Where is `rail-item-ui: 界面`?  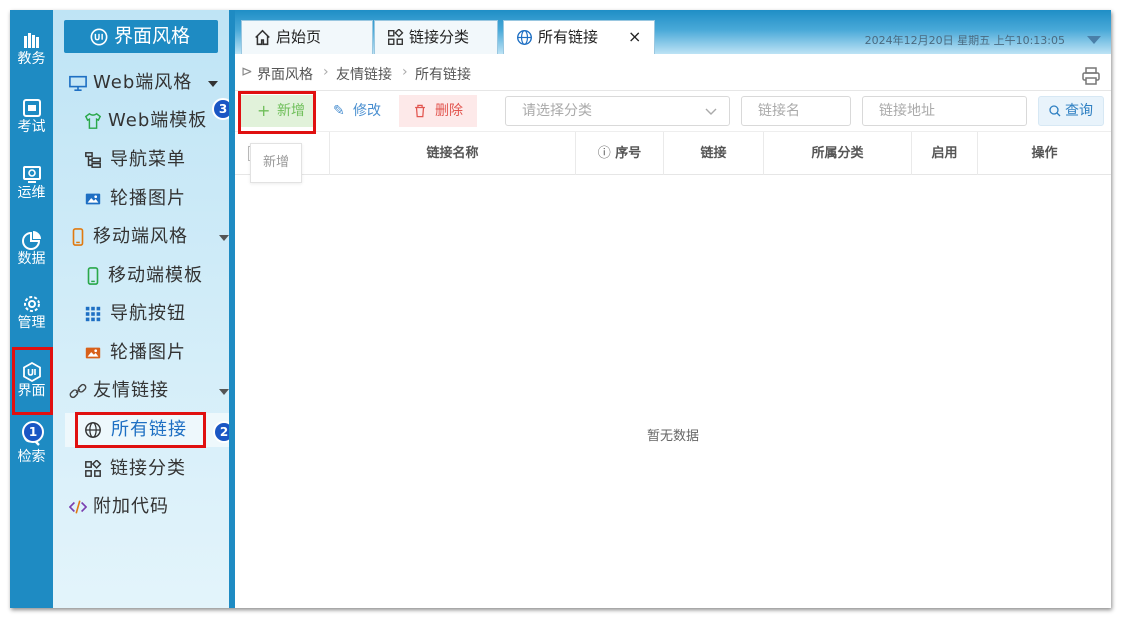 rail-item-ui: 界面 is located at coordinates (31, 380).